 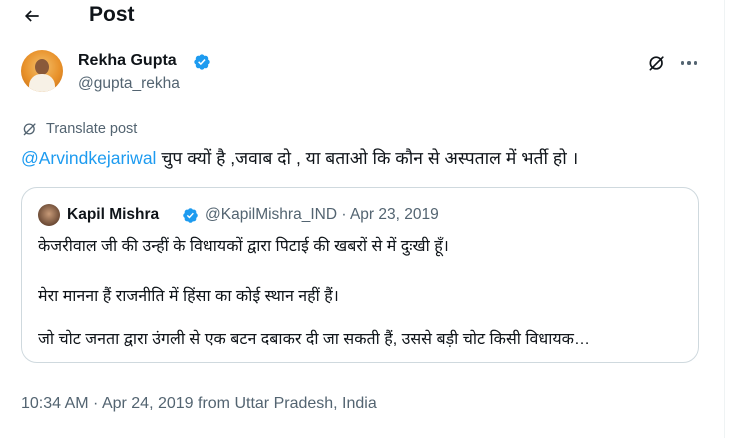 What do you see at coordinates (113, 214) in the screenshot?
I see `quote-author-name: Kapil Mishra` at bounding box center [113, 214].